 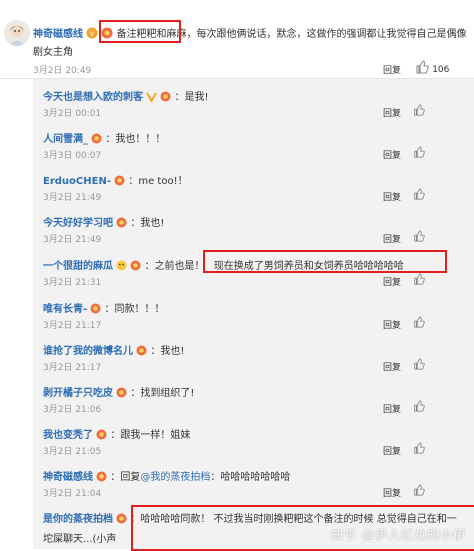 What do you see at coordinates (77, 181) in the screenshot?
I see `reply-username: ErduoCHEN-` at bounding box center [77, 181].